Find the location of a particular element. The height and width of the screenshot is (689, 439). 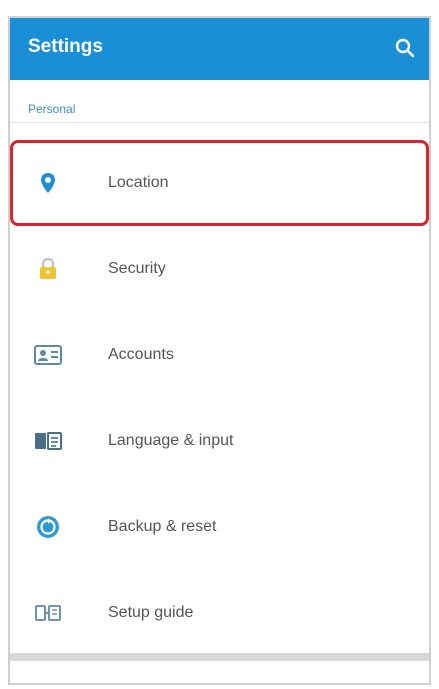

settings-item-label: Accounts is located at coordinates (141, 354).